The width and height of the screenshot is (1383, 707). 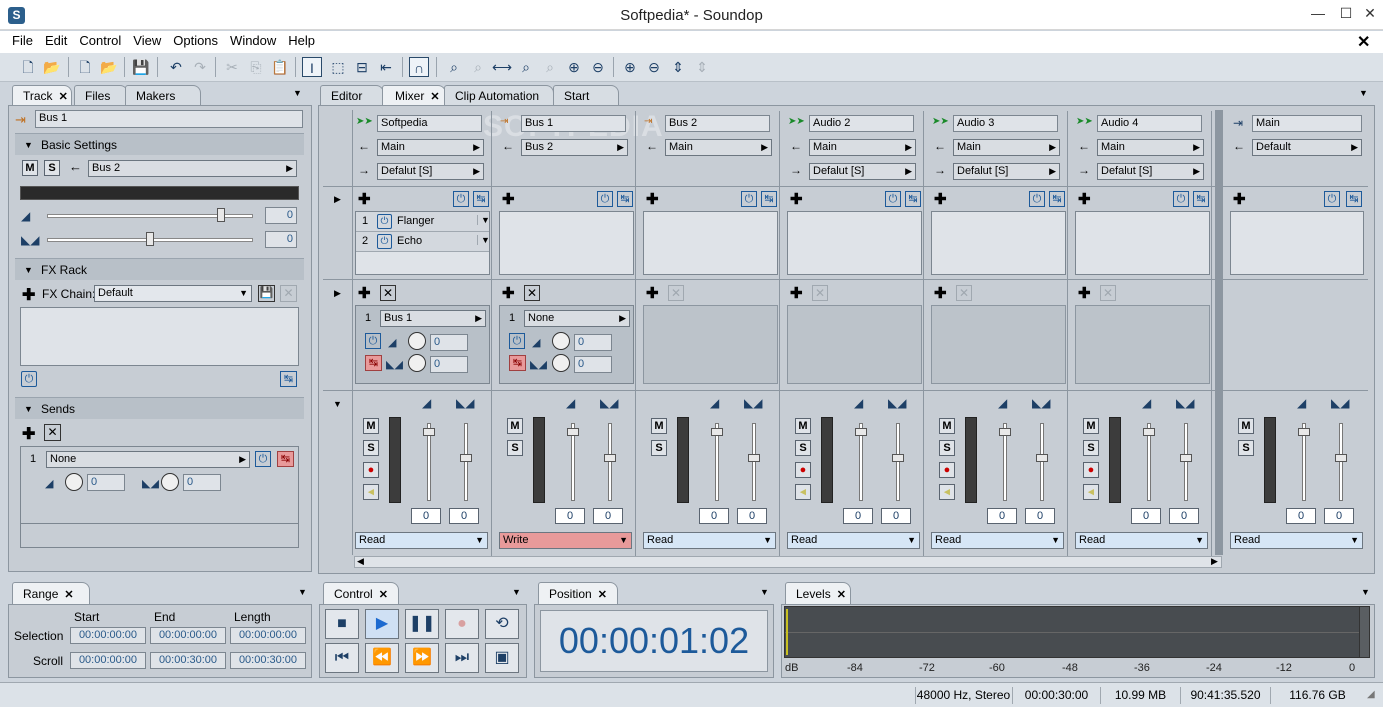 What do you see at coordinates (423, 222) in the screenshot?
I see `fx-slot: 1 ⏻ Flanger ▼` at bounding box center [423, 222].